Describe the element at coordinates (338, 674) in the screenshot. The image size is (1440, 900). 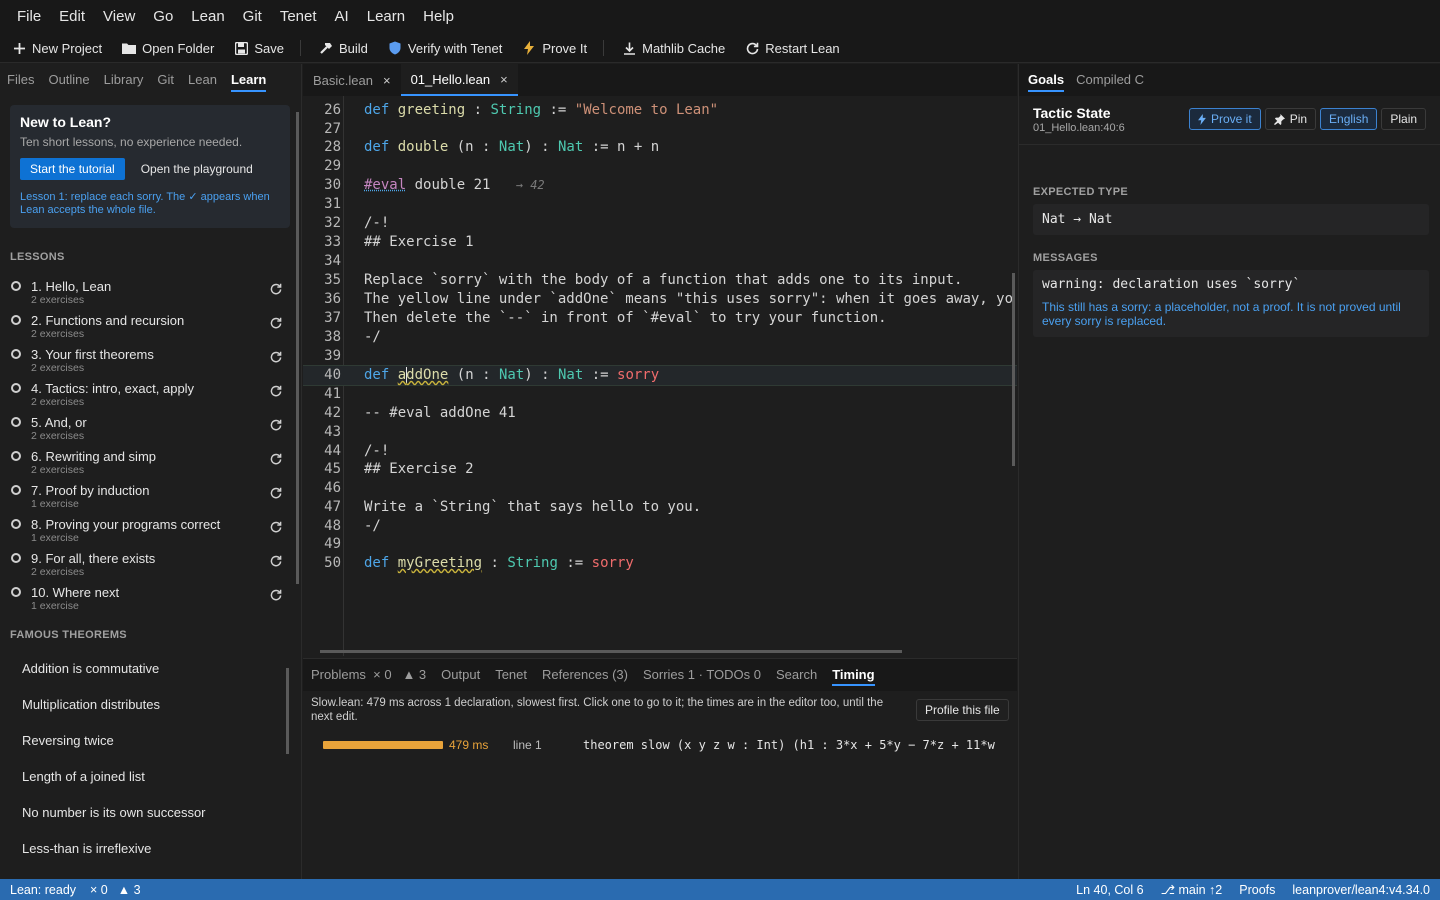
I see `tab-label: Problems` at that location.